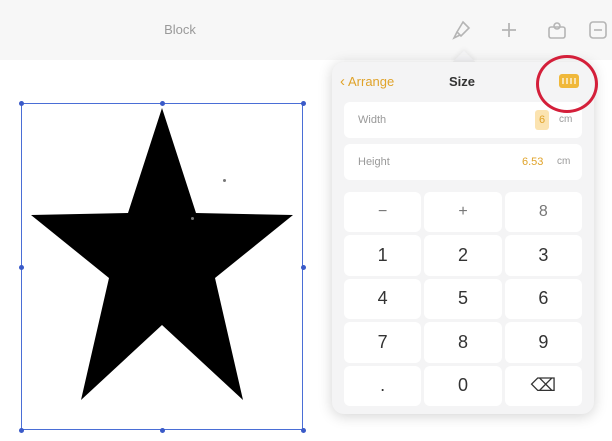 The image size is (612, 441). What do you see at coordinates (21, 430) in the screenshot?
I see `resize-handle-bottom-left` at bounding box center [21, 430].